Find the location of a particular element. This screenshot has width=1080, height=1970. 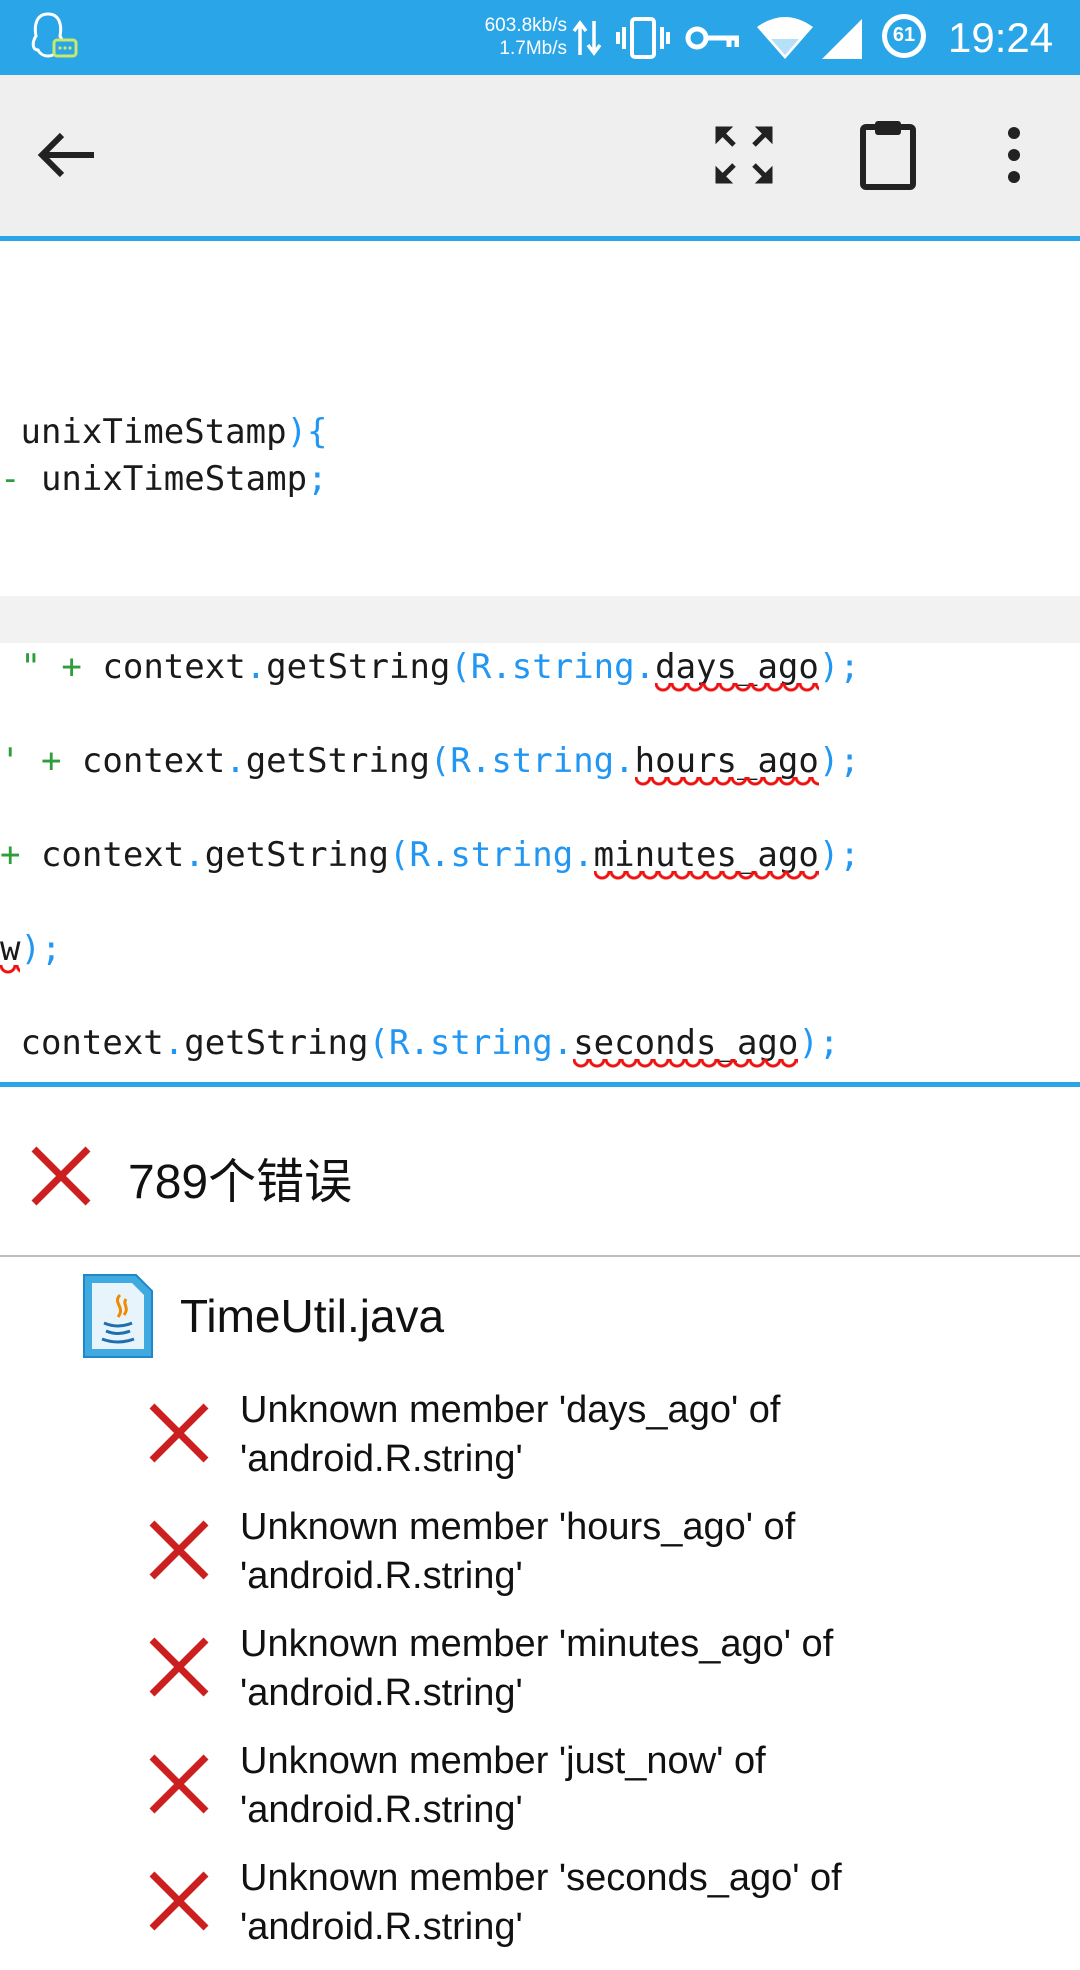

vpn-key-icon is located at coordinates (712, 38).